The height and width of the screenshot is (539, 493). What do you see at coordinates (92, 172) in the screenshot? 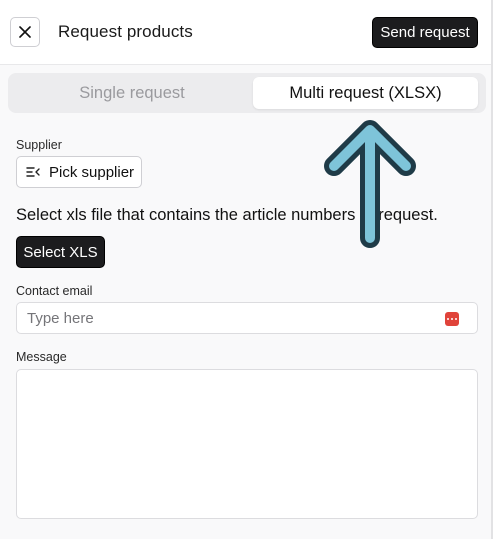
I see `pick-supplier-label: Pick supplier` at bounding box center [92, 172].